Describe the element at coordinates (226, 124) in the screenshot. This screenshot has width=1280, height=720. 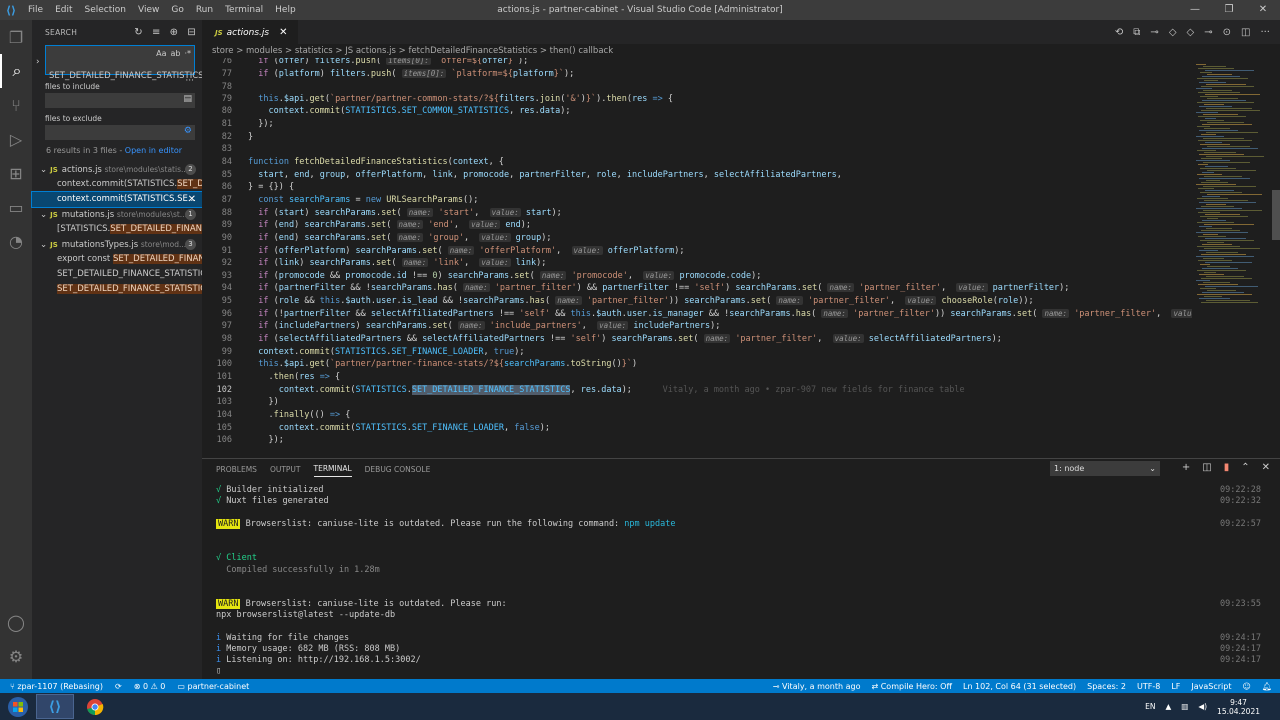
I see `line-number: 81` at that location.